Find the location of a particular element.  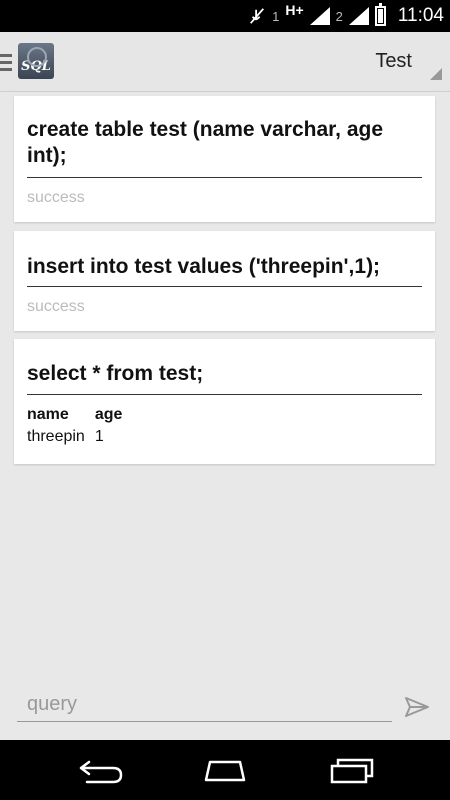

battery-icon is located at coordinates (380, 14).